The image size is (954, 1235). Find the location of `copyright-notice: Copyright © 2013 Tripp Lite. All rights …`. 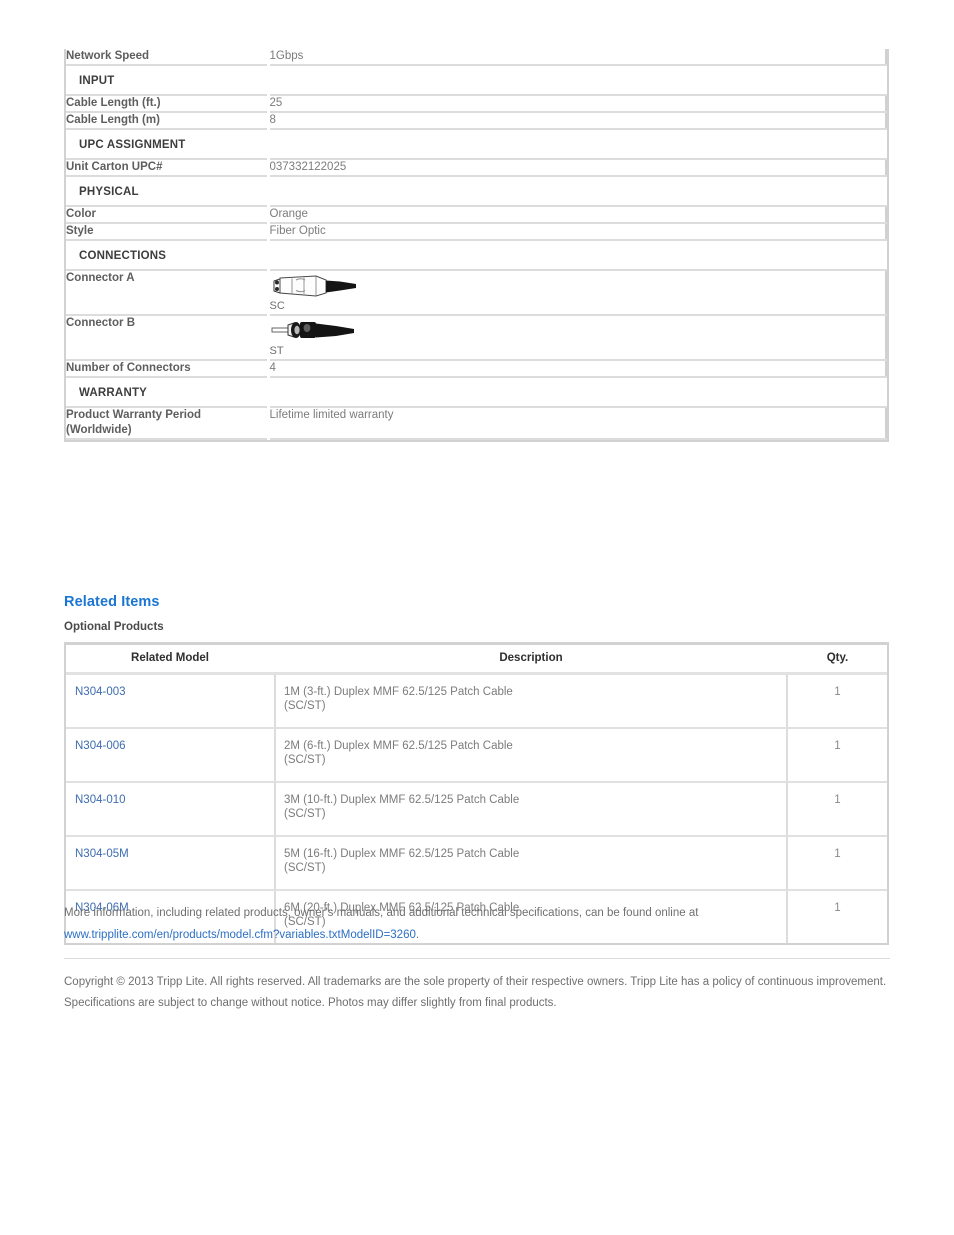

copyright-notice: Copyright © 2013 Tripp Lite. All rights … is located at coordinates (475, 992).